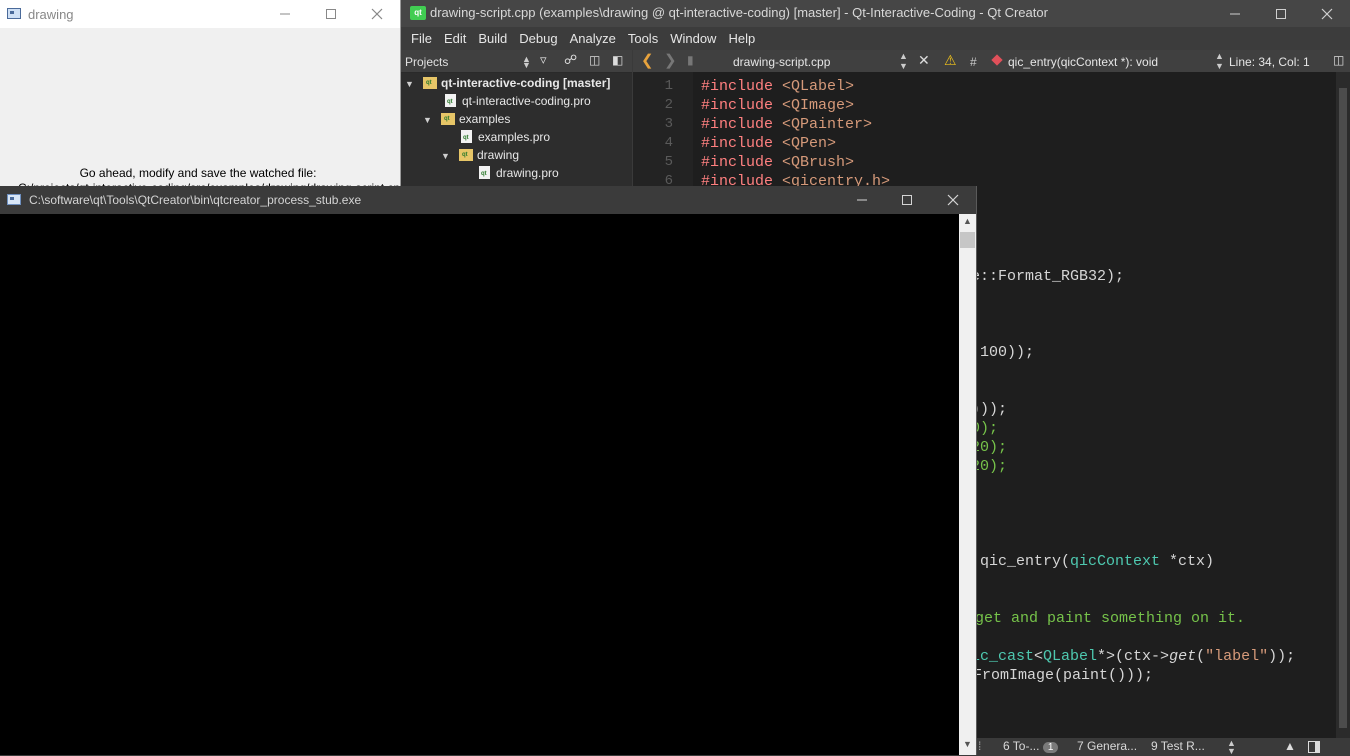  I want to click on qt-maximize-button, so click(1281, 13).